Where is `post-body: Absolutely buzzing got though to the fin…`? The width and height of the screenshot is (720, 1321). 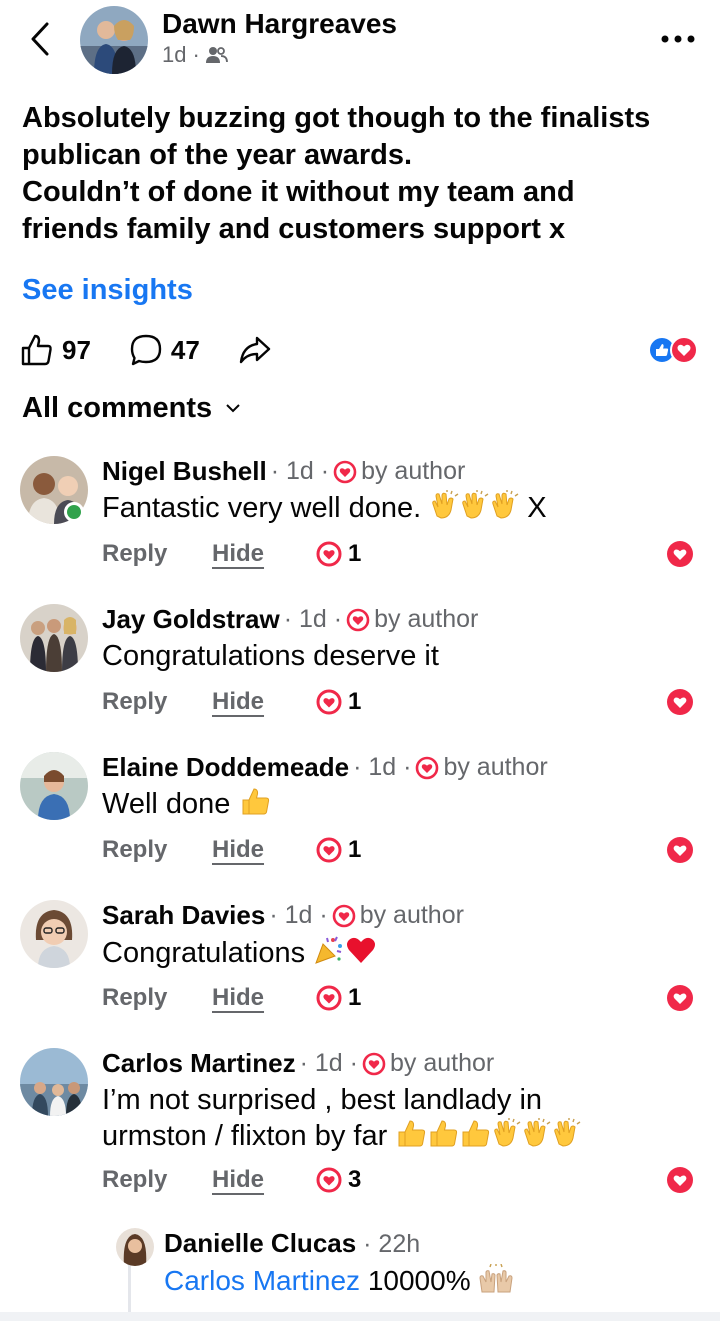
post-body: Absolutely buzzing got though to the fin… is located at coordinates (362, 174).